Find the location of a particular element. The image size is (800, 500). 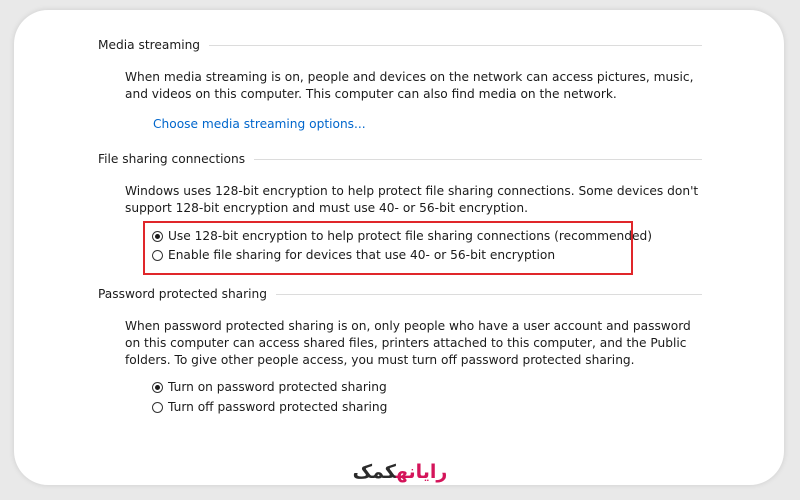

password-sharing-heading: Password protected sharing is located at coordinates (182, 294).